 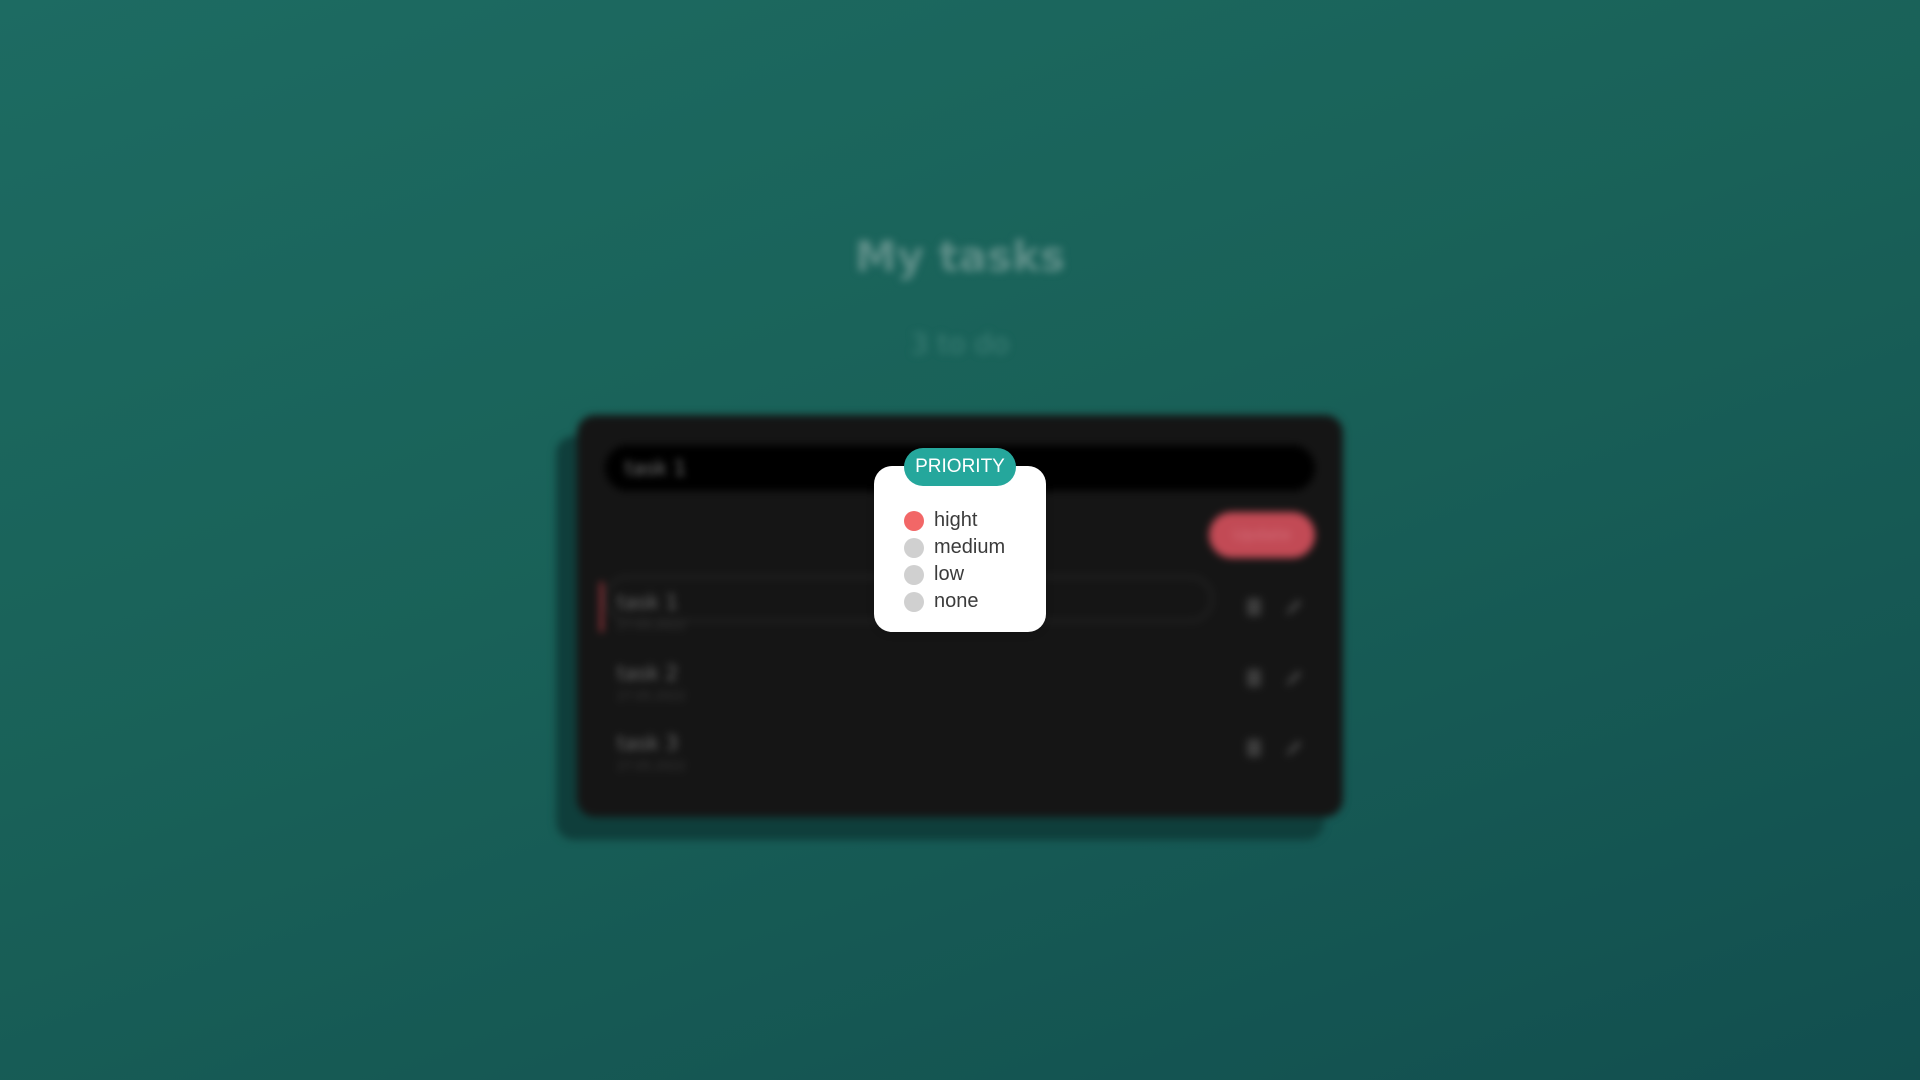 What do you see at coordinates (960, 676) in the screenshot?
I see `task-row: task 2 27.05.2022` at bounding box center [960, 676].